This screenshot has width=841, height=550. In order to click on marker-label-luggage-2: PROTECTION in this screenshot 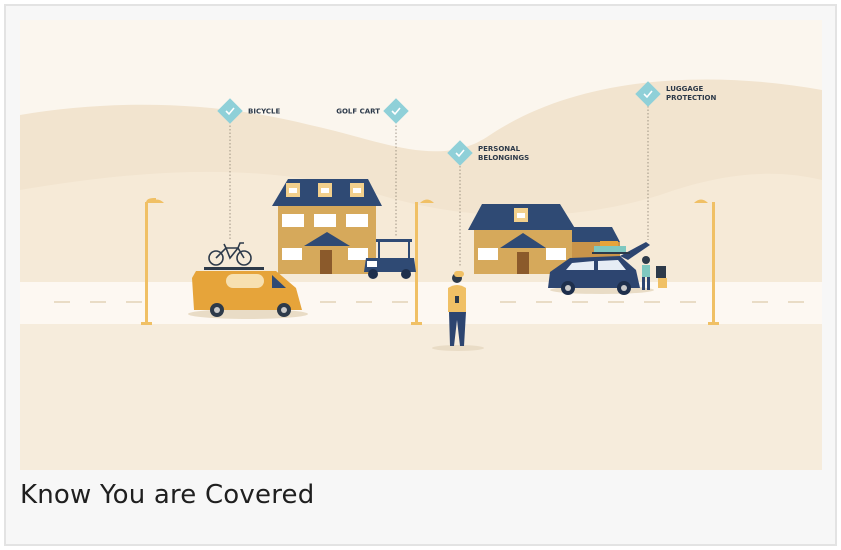, I will do `click(691, 98)`.